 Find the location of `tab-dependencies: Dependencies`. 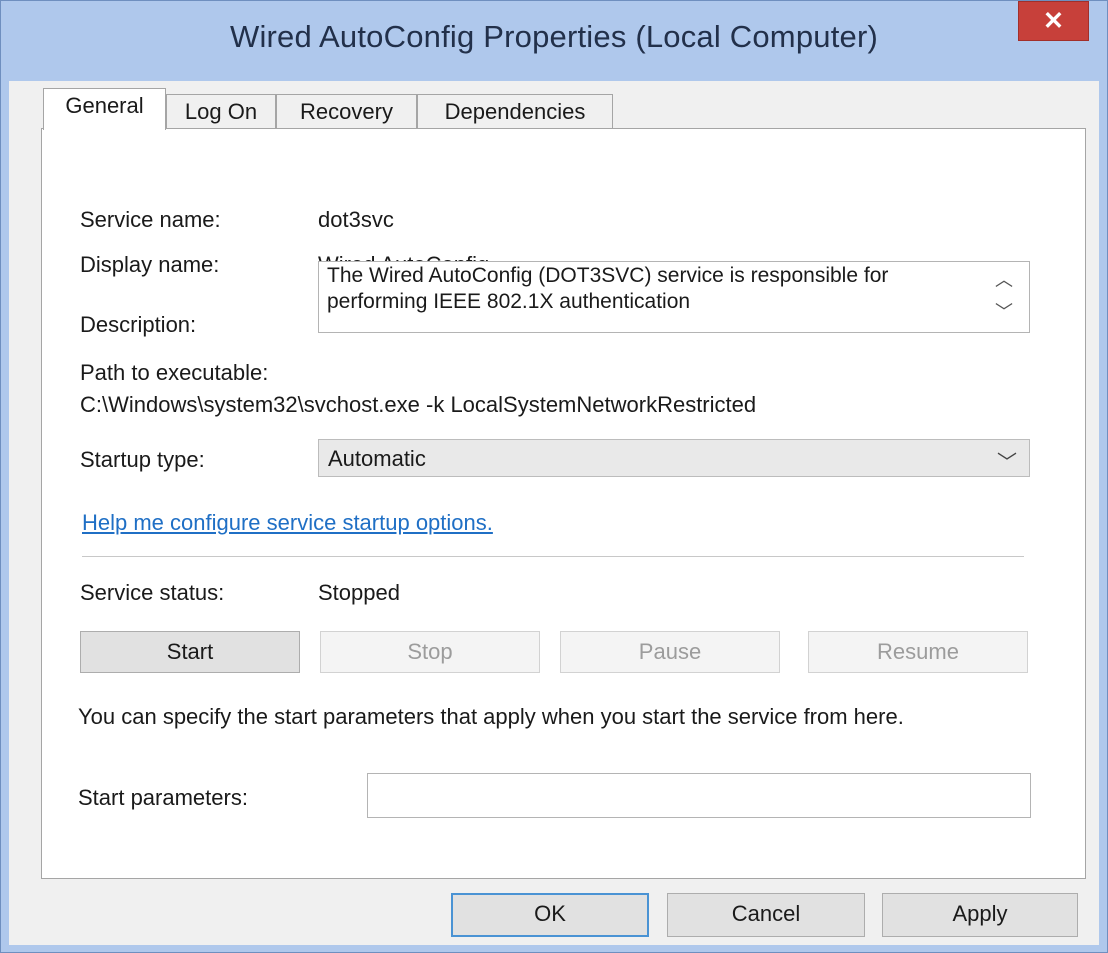

tab-dependencies: Dependencies is located at coordinates (515, 112).